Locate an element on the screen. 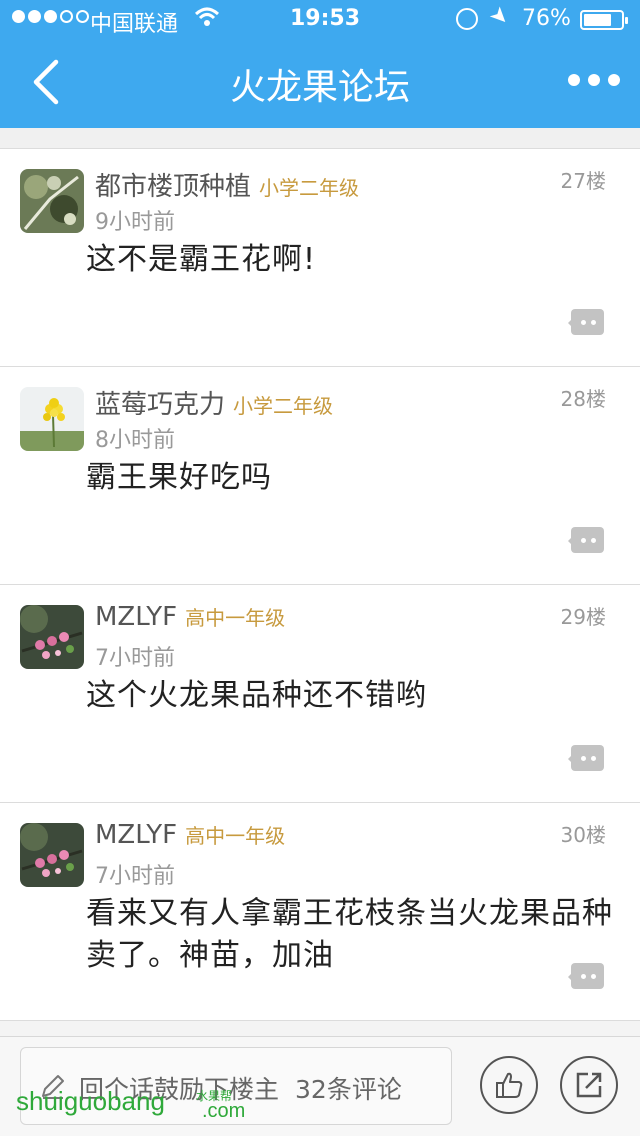 The width and height of the screenshot is (640, 1136). username-text: 蓝莓巧克力 is located at coordinates (160, 405).